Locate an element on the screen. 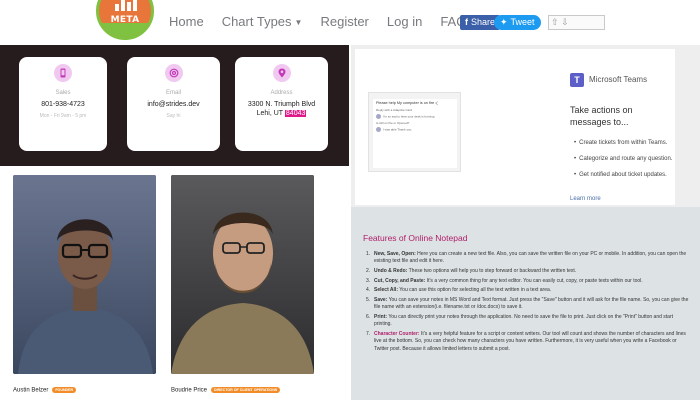 The width and height of the screenshot is (700, 400). twitter-bird-icon: ✦ is located at coordinates (504, 22).